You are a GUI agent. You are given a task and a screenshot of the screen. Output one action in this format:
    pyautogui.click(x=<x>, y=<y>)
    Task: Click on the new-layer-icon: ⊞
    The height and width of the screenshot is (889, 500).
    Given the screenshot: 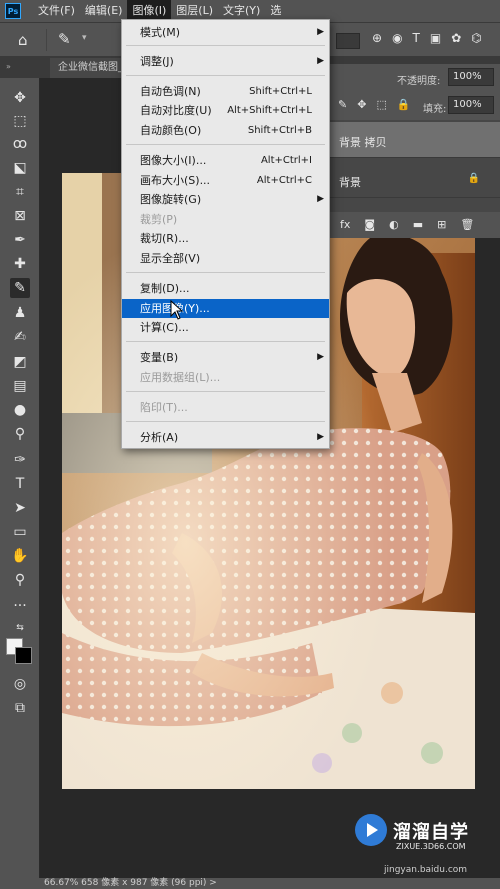 What is the action you would take?
    pyautogui.click(x=441, y=224)
    